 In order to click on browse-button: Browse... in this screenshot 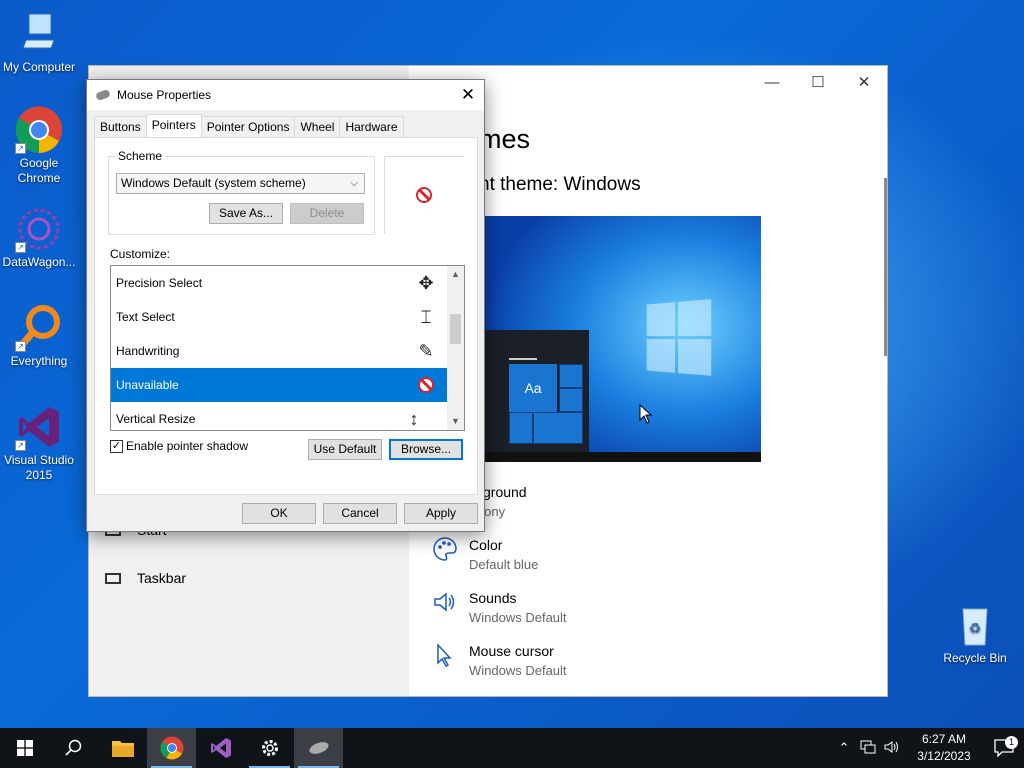, I will do `click(426, 449)`.